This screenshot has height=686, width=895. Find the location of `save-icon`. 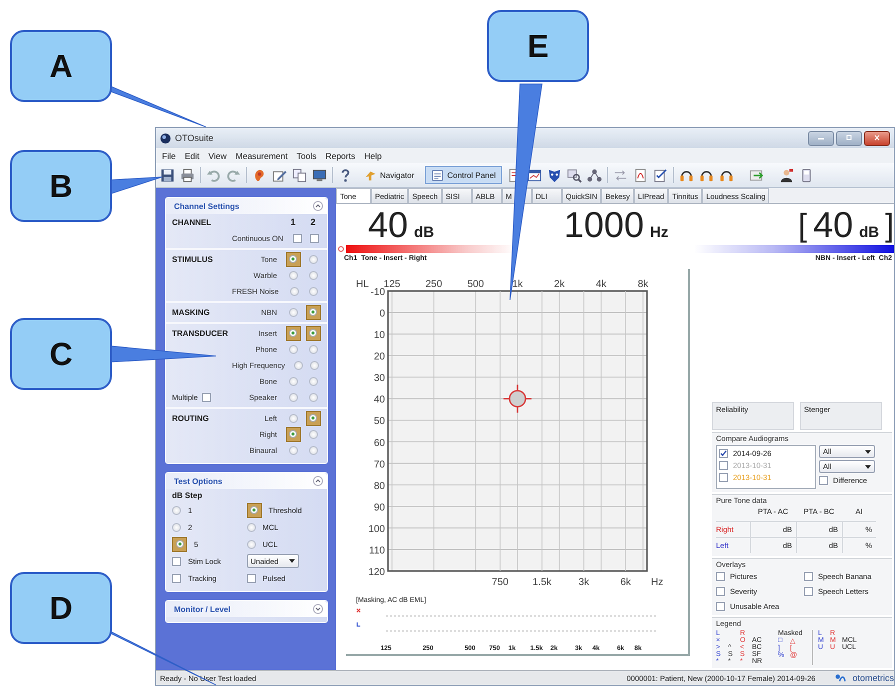

save-icon is located at coordinates (167, 175).